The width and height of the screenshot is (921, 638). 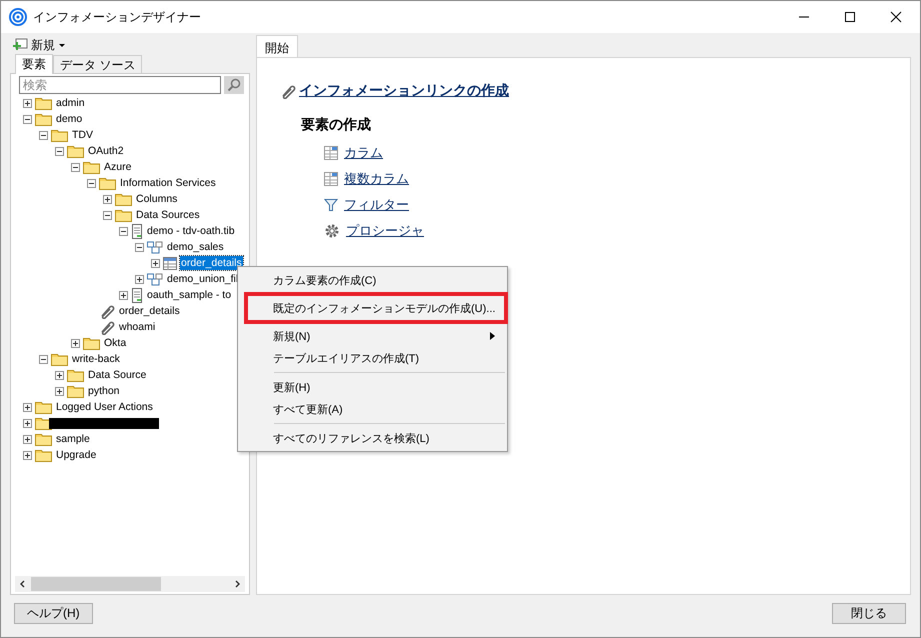 What do you see at coordinates (372, 438) in the screenshot?
I see `menu-item: すべてのリファレンスを検索(L)` at bounding box center [372, 438].